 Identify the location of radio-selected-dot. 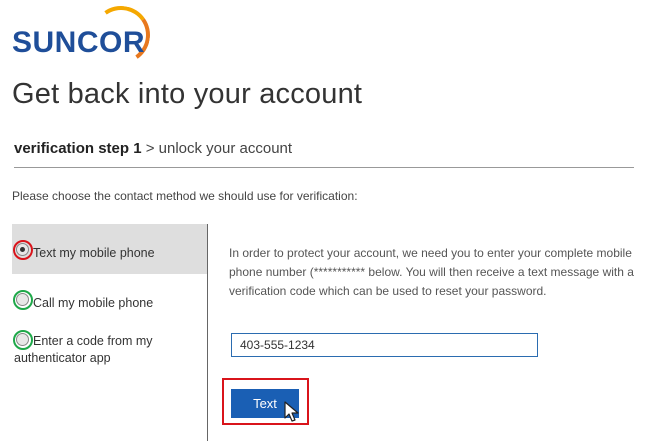
(22, 249).